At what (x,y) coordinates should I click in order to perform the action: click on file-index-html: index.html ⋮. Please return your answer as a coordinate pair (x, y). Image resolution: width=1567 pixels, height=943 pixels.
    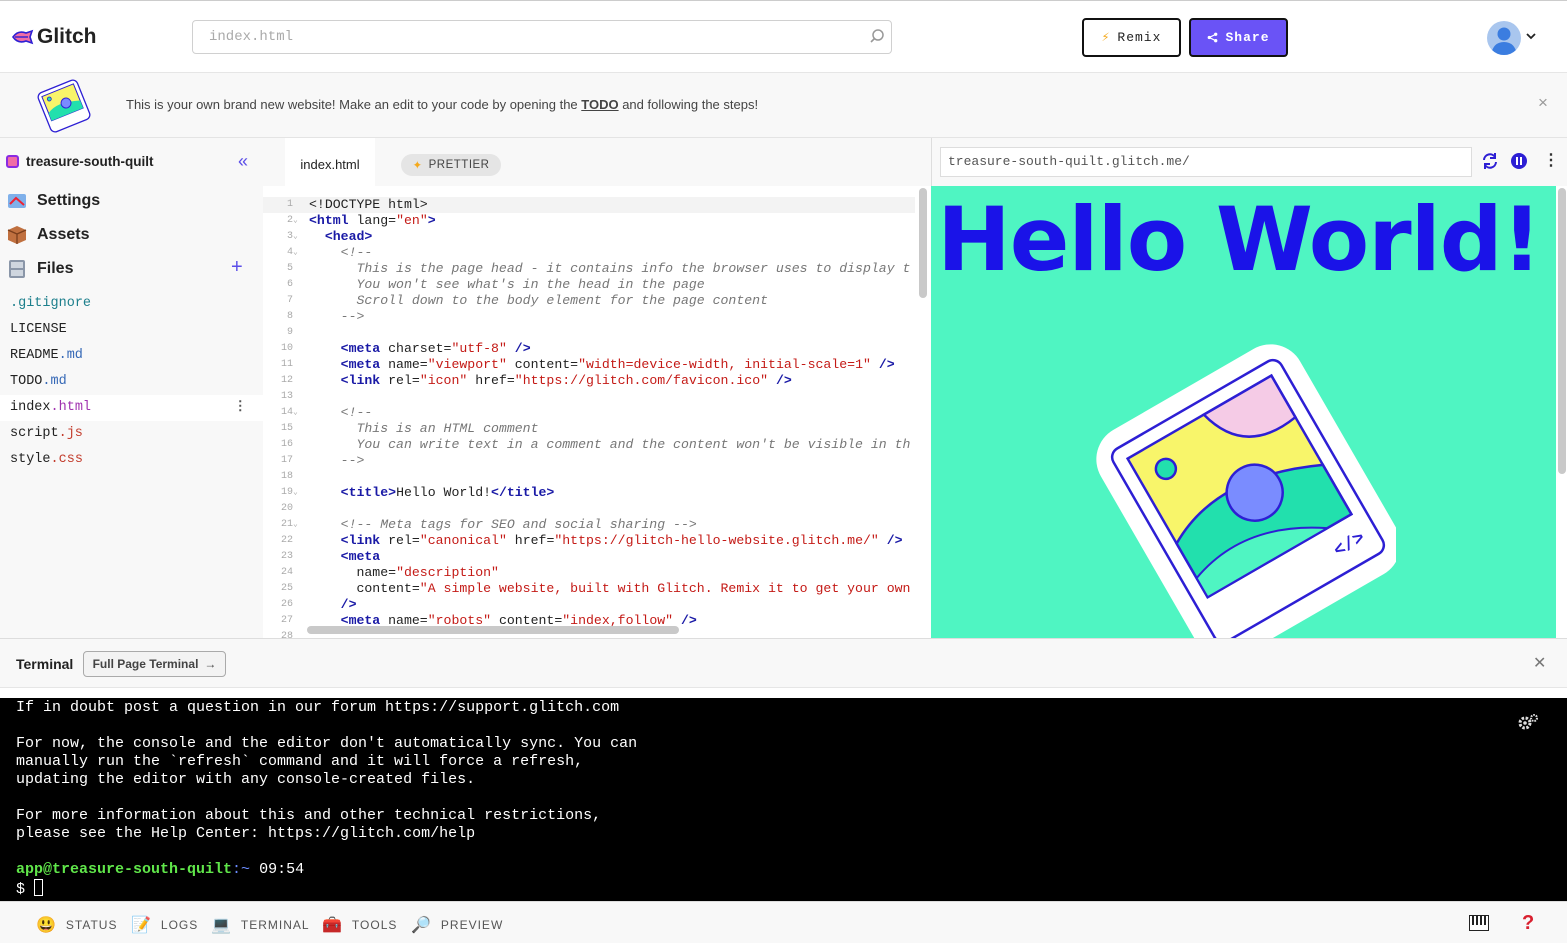
    Looking at the image, I should click on (131, 408).